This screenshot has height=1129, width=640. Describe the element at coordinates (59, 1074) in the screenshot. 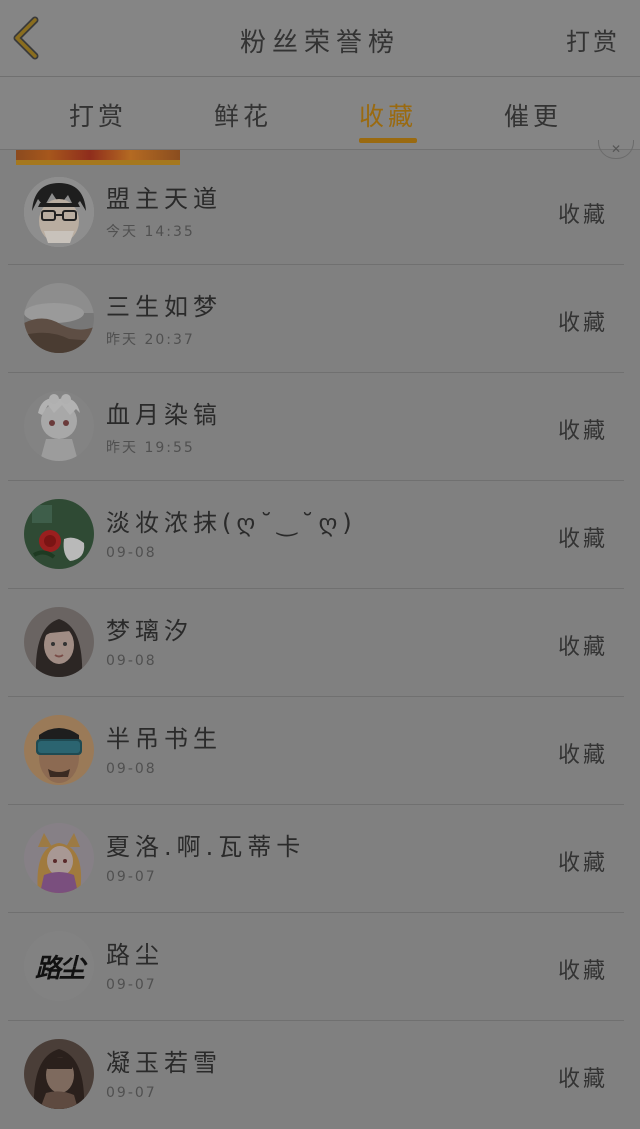

I see `dark-portrait-avatar-icon` at that location.